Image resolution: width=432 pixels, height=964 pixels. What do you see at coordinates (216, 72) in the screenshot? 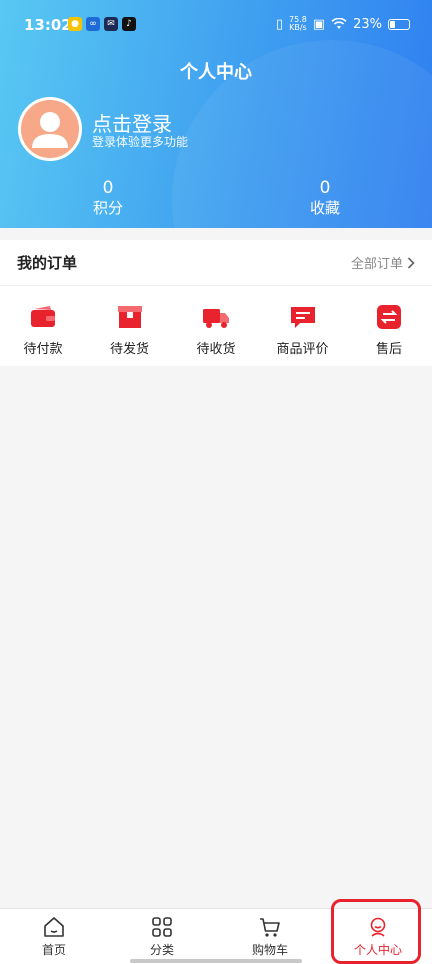
I see `page-title: 个人中心` at bounding box center [216, 72].